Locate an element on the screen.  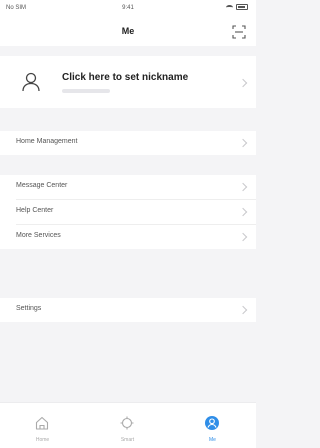
scan-icon is located at coordinates (239, 32).